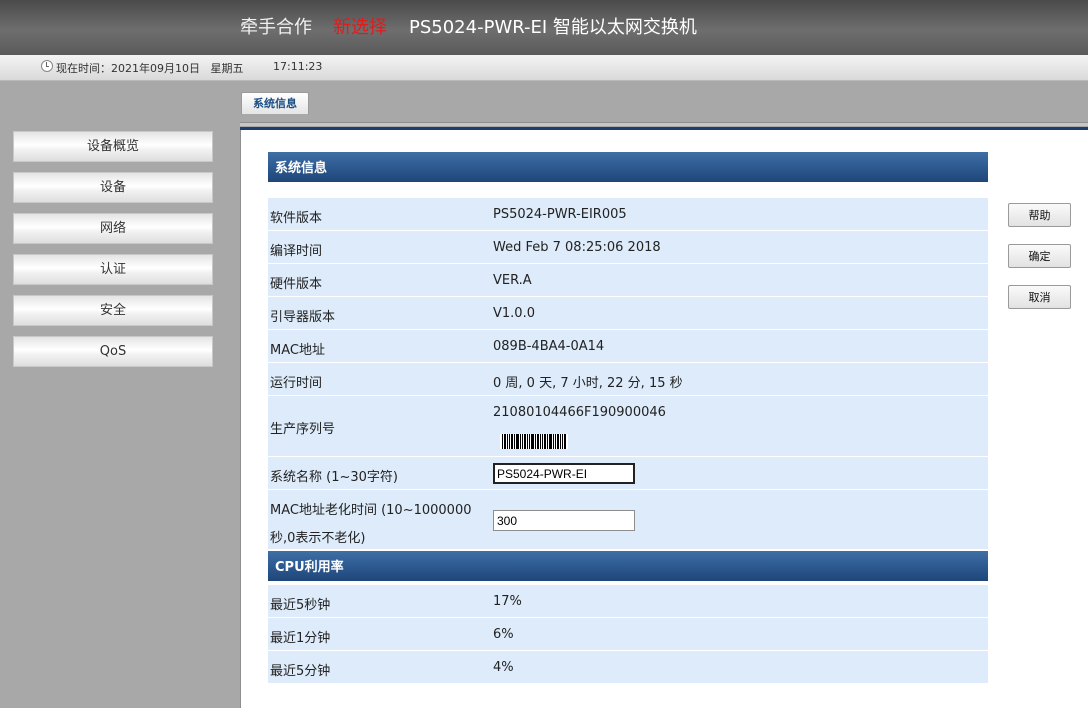 The height and width of the screenshot is (708, 1088). I want to click on sidebar-item-authentication: 认证, so click(113, 269).